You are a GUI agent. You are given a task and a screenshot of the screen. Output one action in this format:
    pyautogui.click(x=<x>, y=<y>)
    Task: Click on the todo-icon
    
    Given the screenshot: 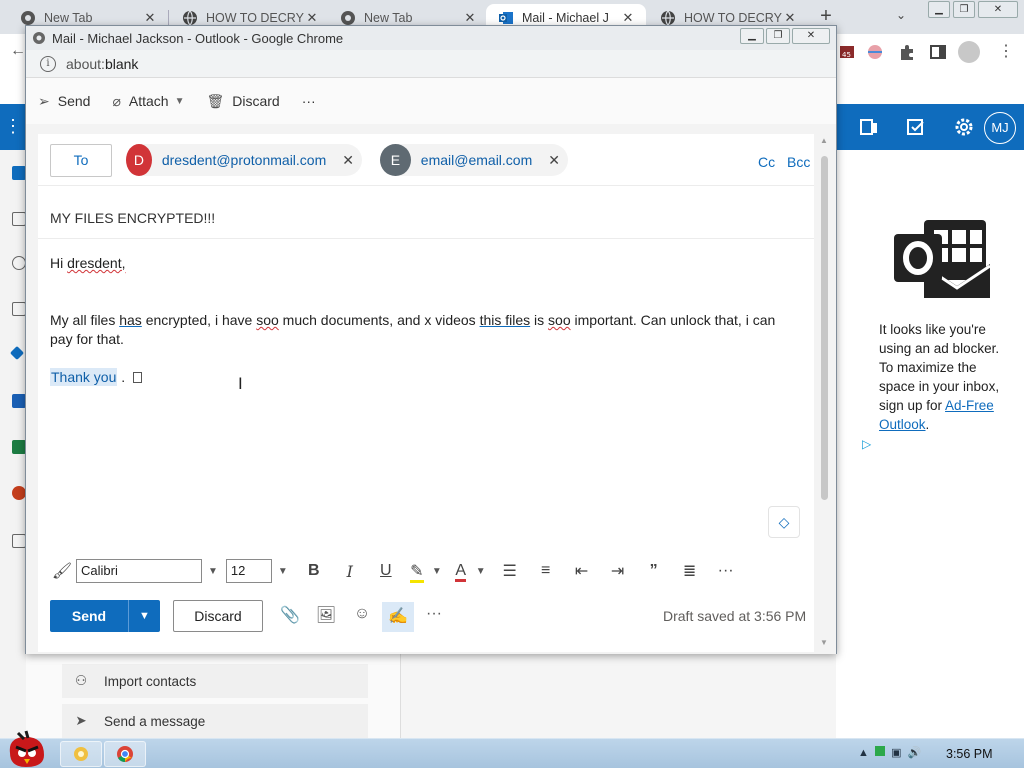 What is the action you would take?
    pyautogui.click(x=17, y=353)
    